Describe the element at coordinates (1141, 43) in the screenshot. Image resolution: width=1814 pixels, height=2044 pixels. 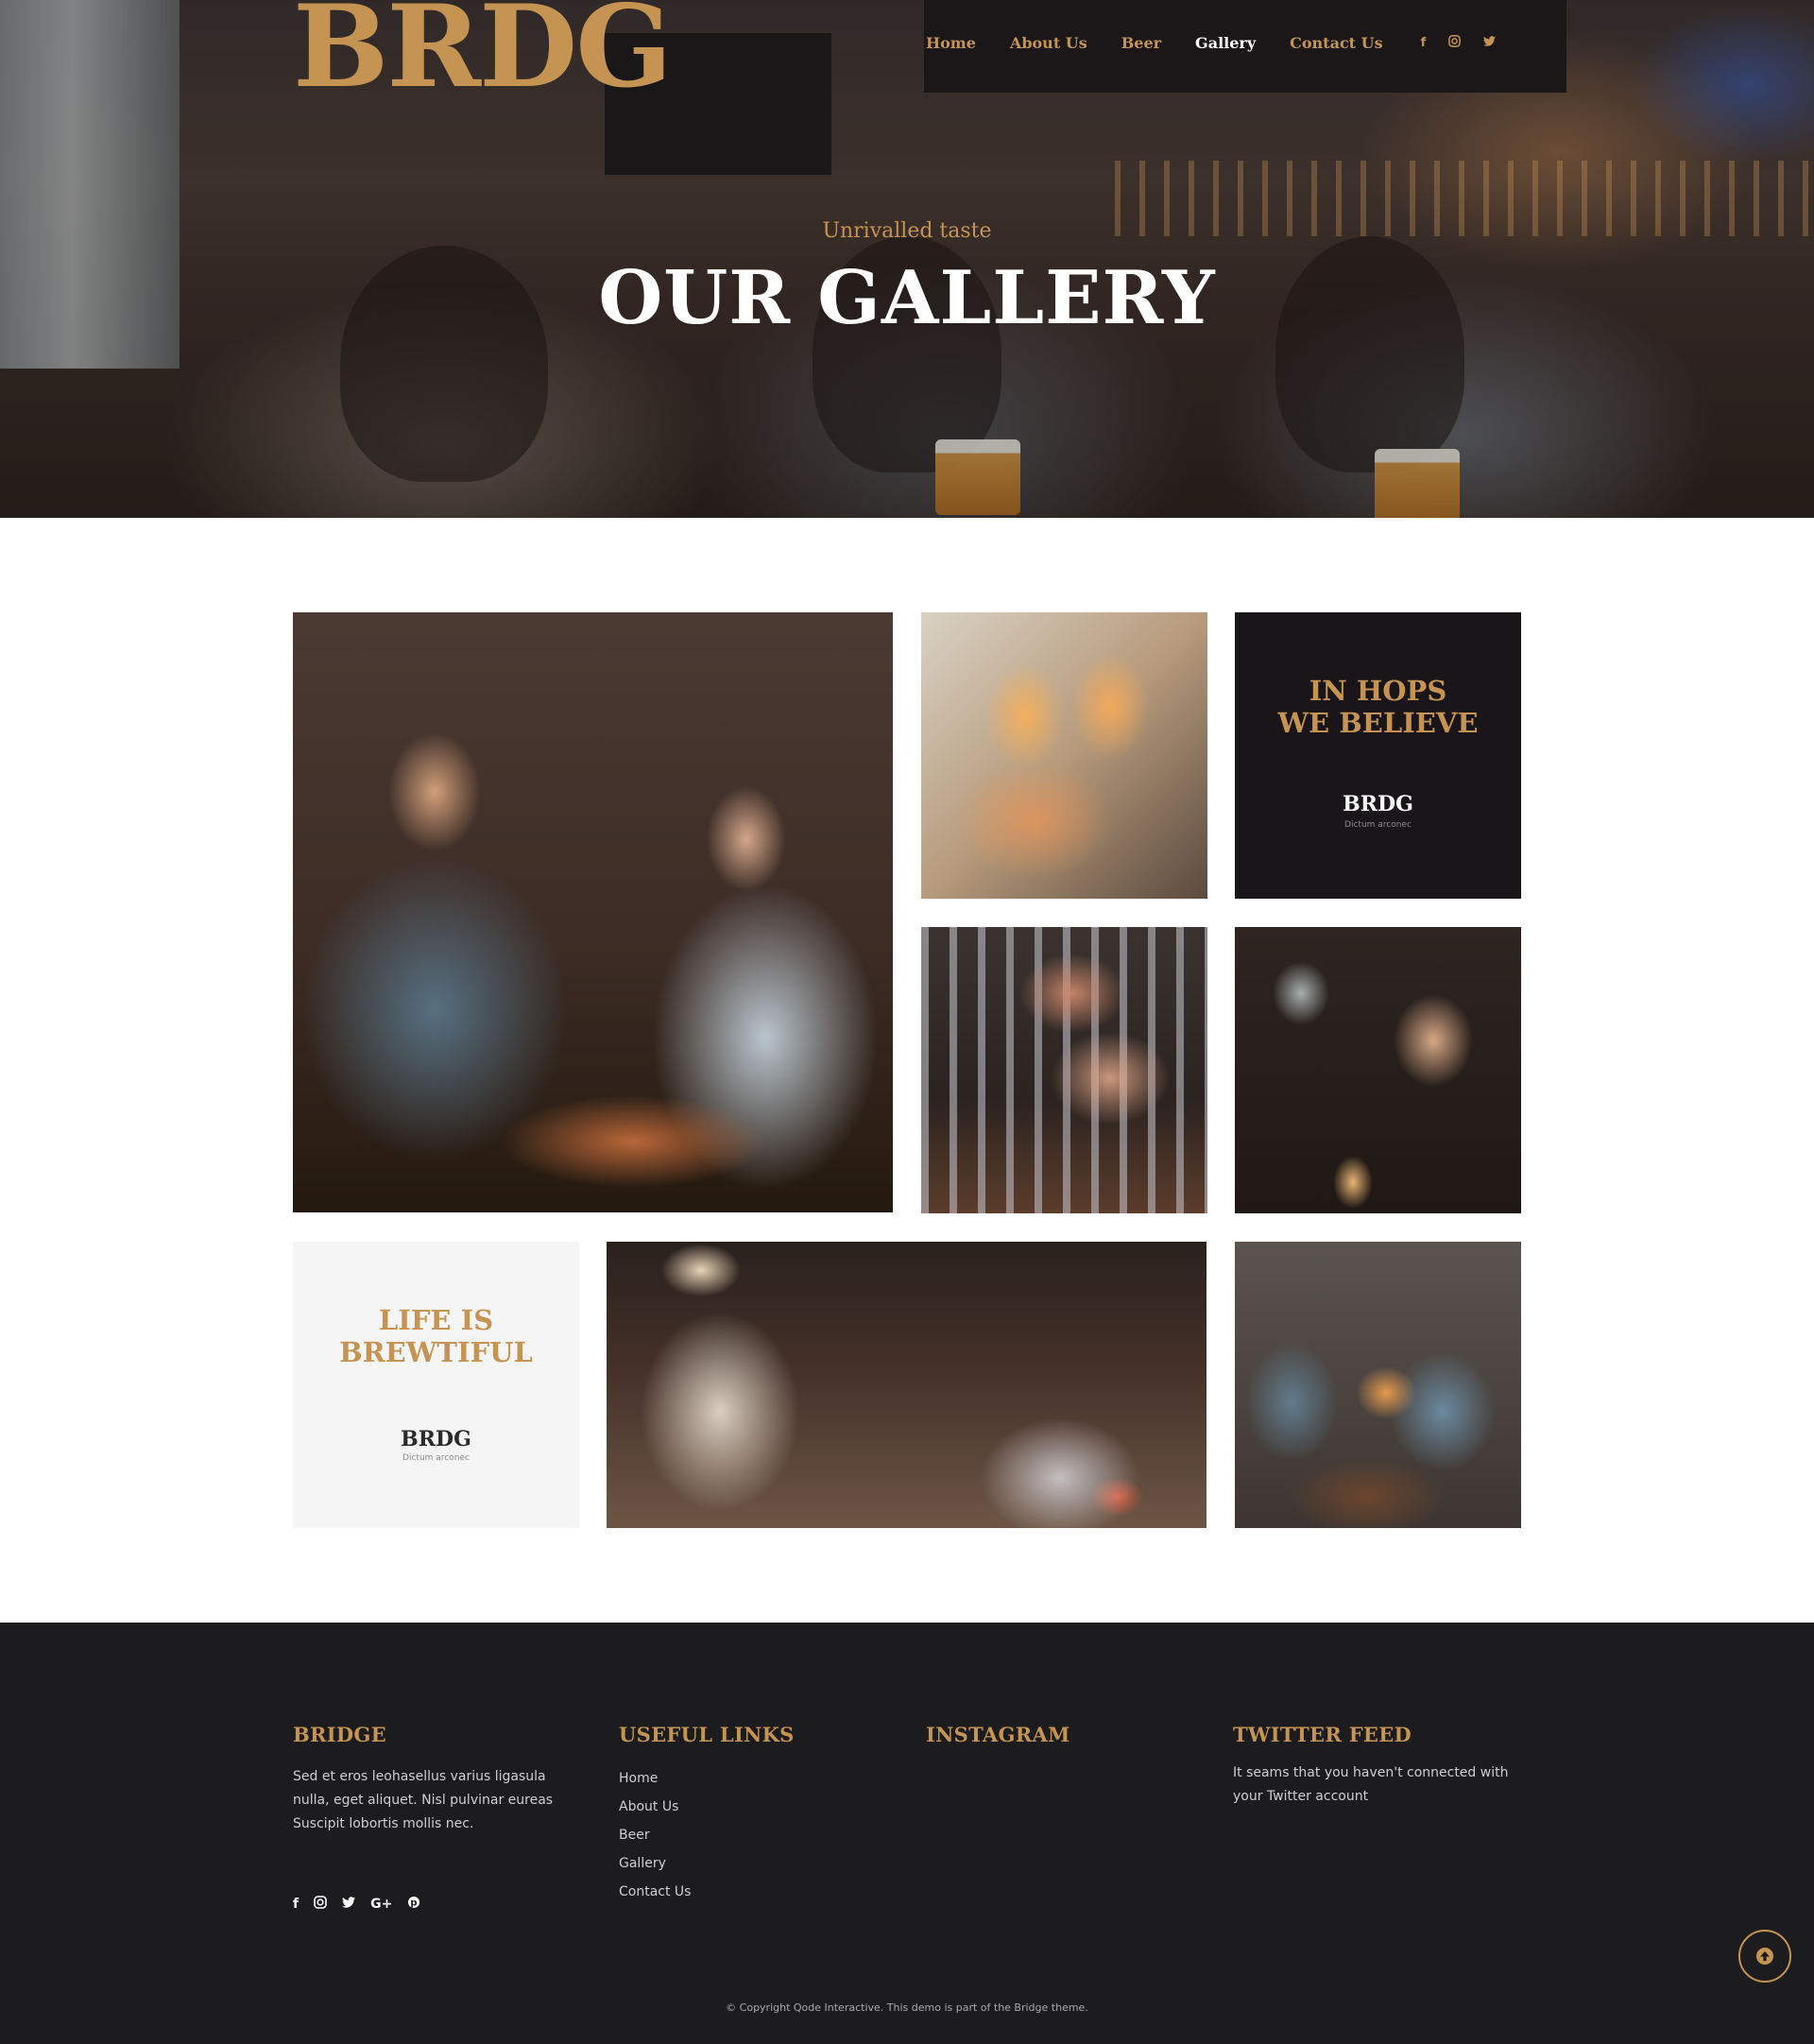
I see `nav-item-beer: Beer` at that location.